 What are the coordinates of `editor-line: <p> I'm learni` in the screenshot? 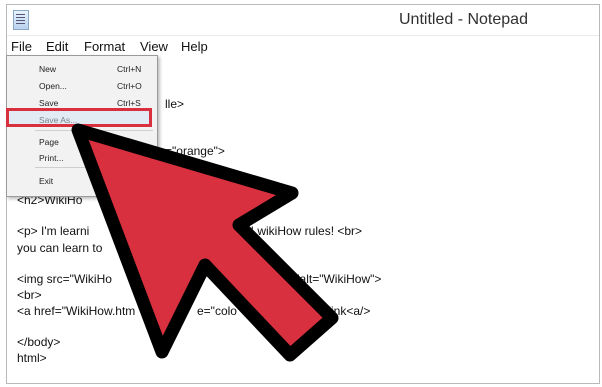 It's located at (53, 231).